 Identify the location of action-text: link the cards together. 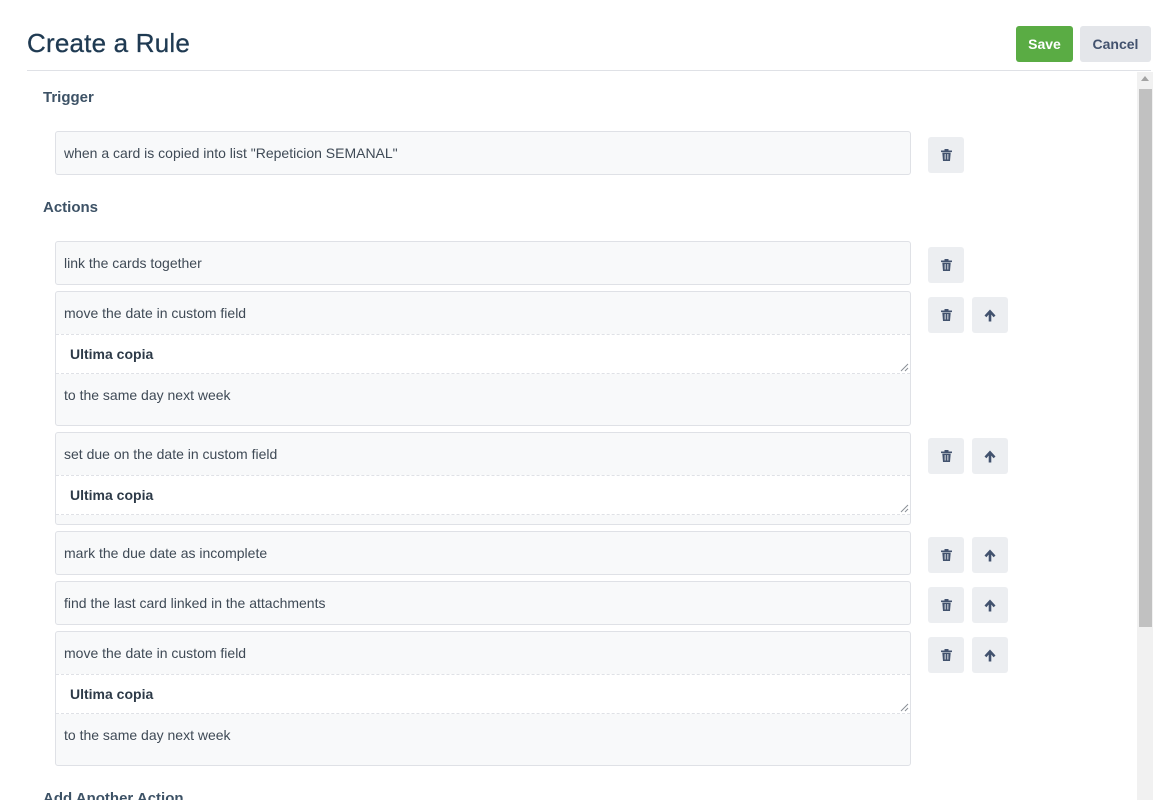
(133, 263).